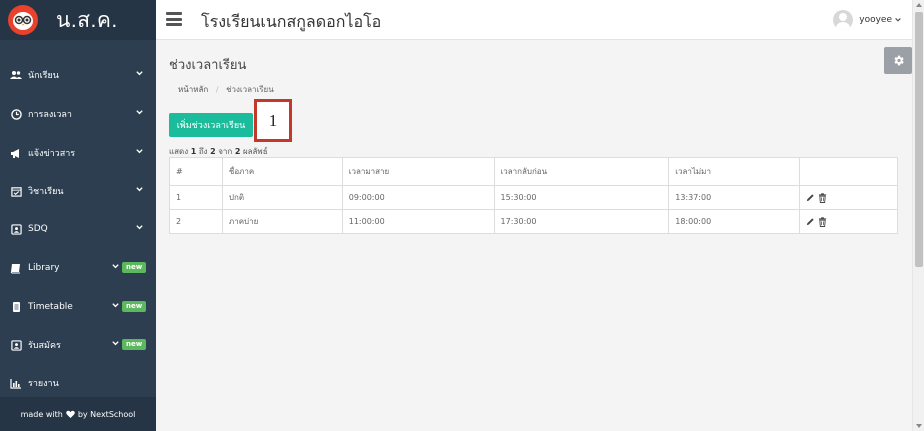 The image size is (924, 431). Describe the element at coordinates (78, 191) in the screenshot. I see `sidebar-item-subjects: วิชาเรียน` at that location.